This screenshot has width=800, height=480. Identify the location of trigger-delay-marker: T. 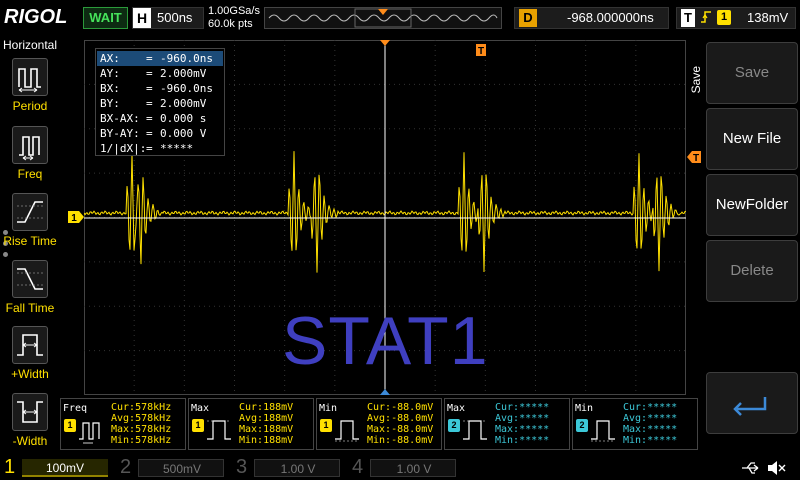
(481, 50).